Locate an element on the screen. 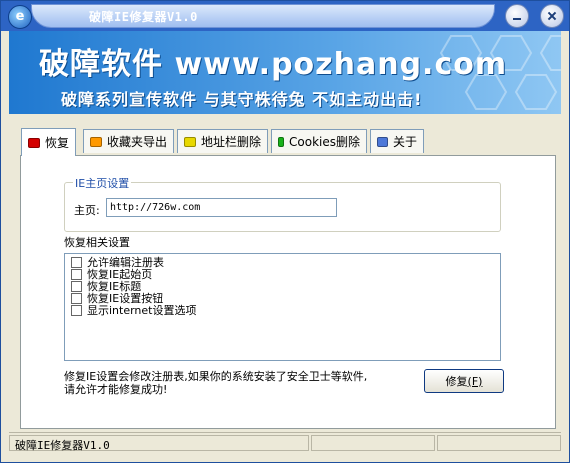  repair-note-line1: 修复IE设置会修改注册表,如果你的系统安装了安全卫士等软件, is located at coordinates (216, 376).